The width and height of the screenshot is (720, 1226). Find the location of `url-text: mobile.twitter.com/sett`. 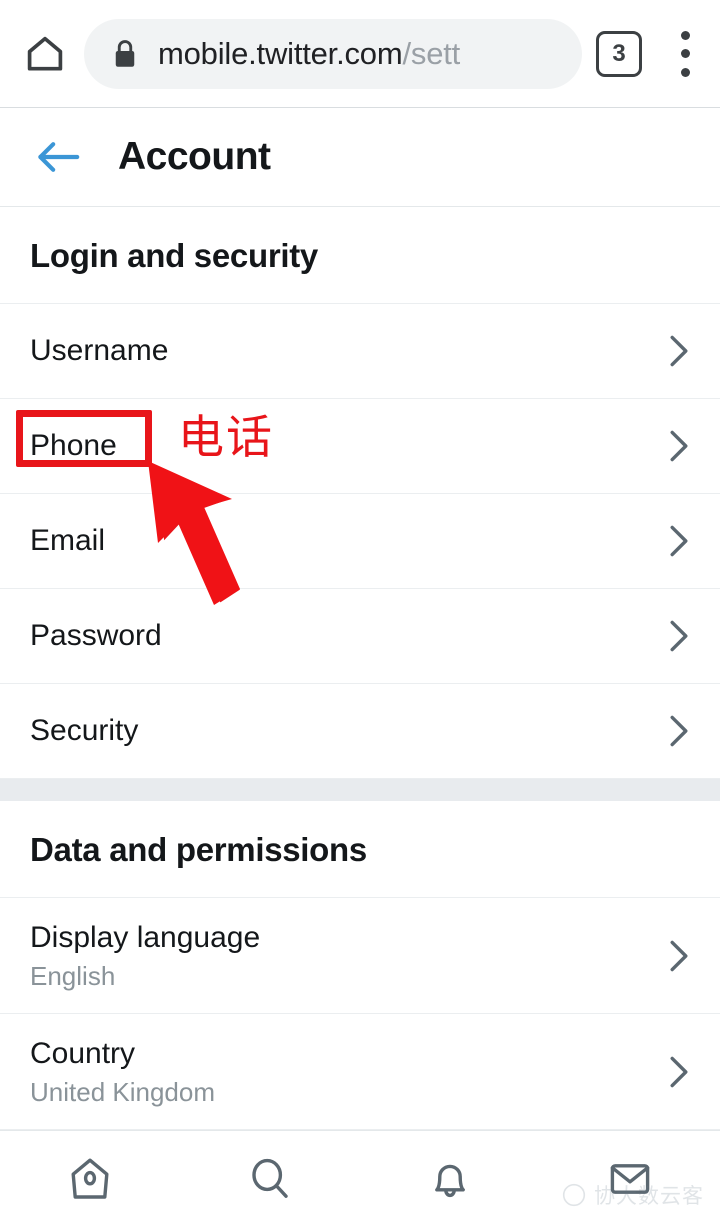

url-text: mobile.twitter.com/sett is located at coordinates (309, 54).